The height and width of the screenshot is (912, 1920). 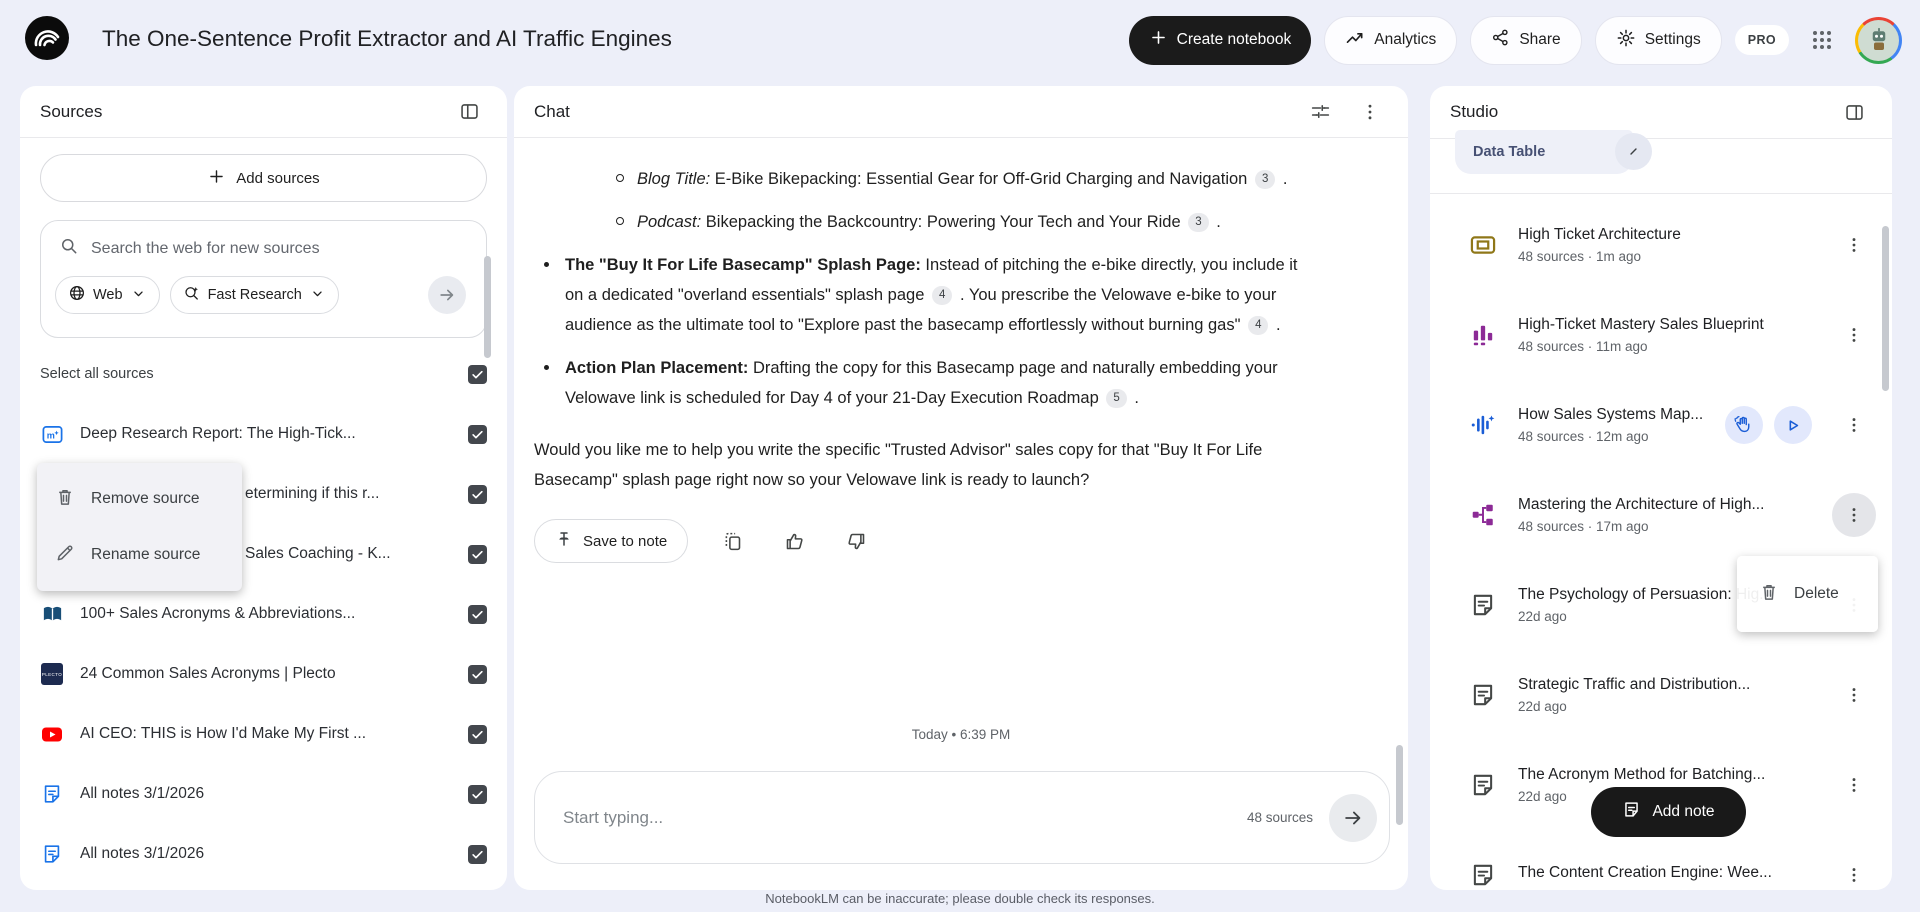 What do you see at coordinates (1500, 40) in the screenshot?
I see `share-icon` at bounding box center [1500, 40].